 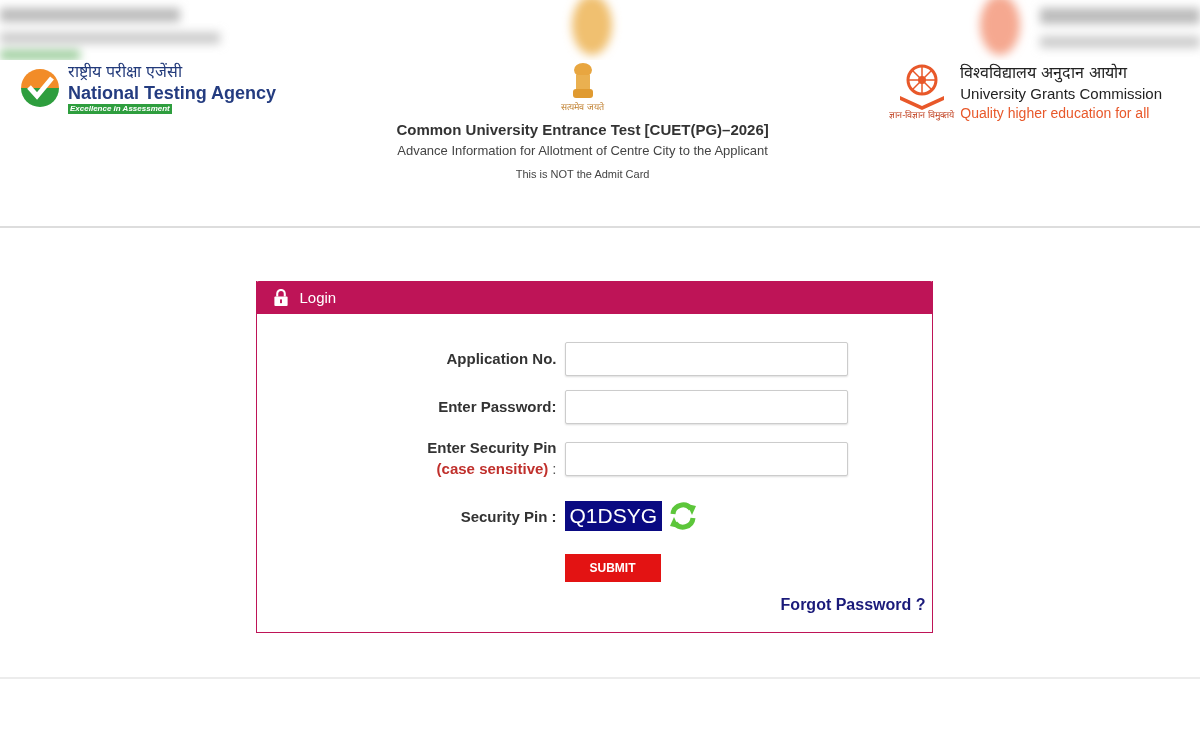 What do you see at coordinates (497, 407) in the screenshot?
I see `field-label: Enter Password:` at bounding box center [497, 407].